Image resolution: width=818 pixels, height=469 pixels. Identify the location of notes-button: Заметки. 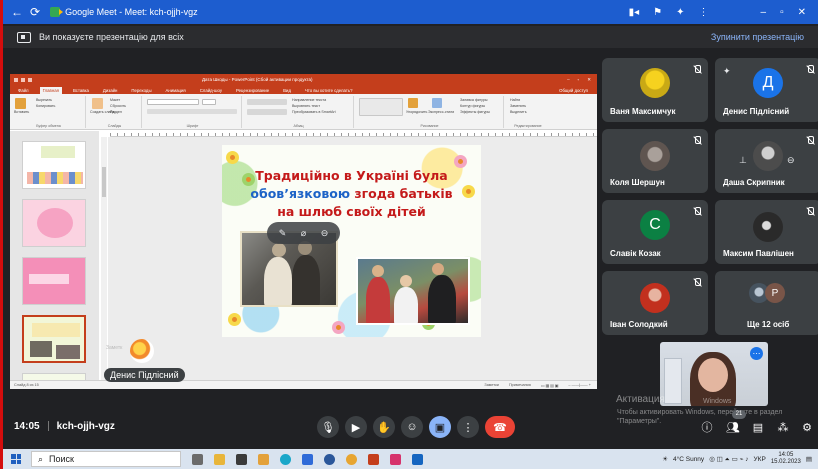
(491, 385).